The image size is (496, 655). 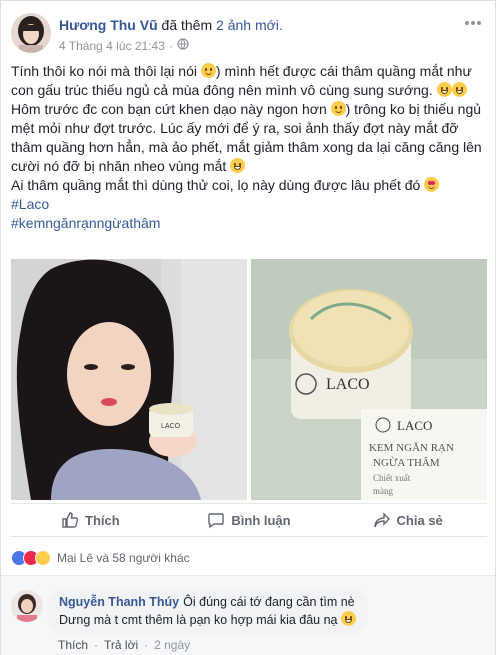 I want to click on like-button: Thích, so click(x=90, y=520).